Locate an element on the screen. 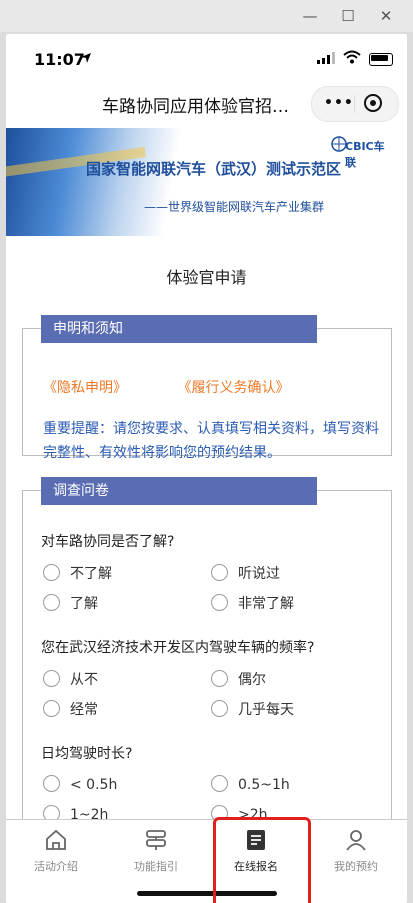 The width and height of the screenshot is (413, 903). tab-activity-intro: 活动介绍 is located at coordinates (56, 849).